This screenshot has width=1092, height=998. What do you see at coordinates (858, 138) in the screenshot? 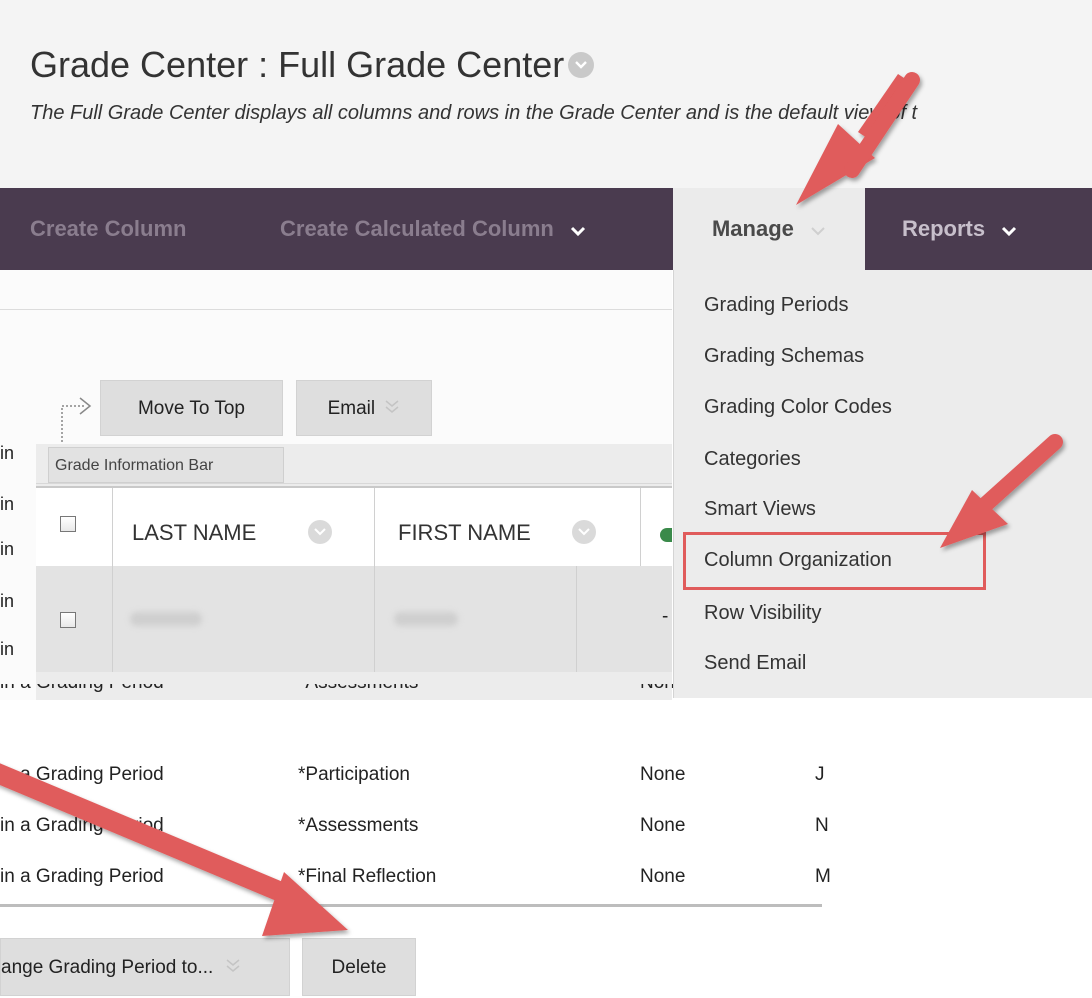
I see `arrow-to-manage` at bounding box center [858, 138].